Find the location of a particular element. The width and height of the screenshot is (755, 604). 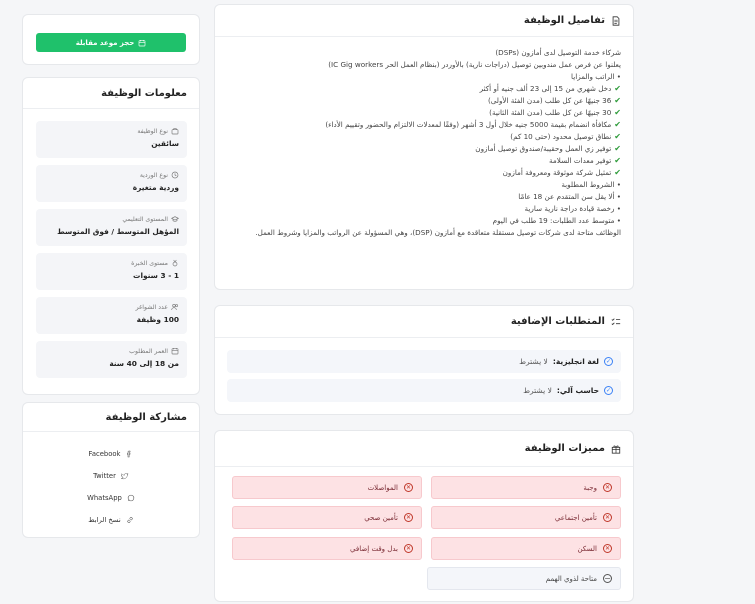

graduation-cap-icon is located at coordinates (175, 219).